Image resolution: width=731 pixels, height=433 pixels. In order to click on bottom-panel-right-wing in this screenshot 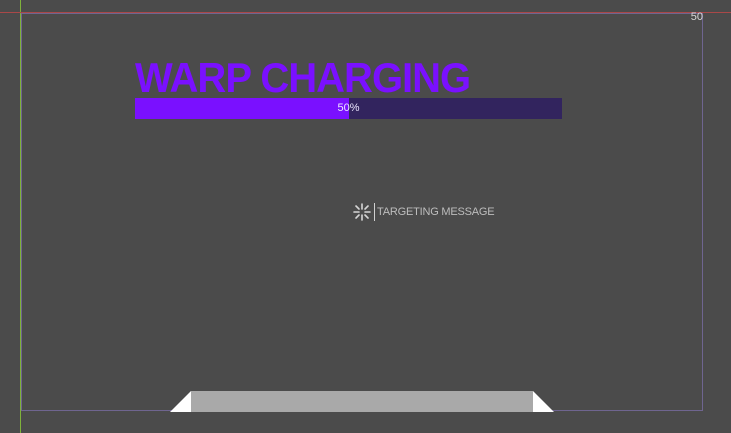, I will do `click(543, 401)`.